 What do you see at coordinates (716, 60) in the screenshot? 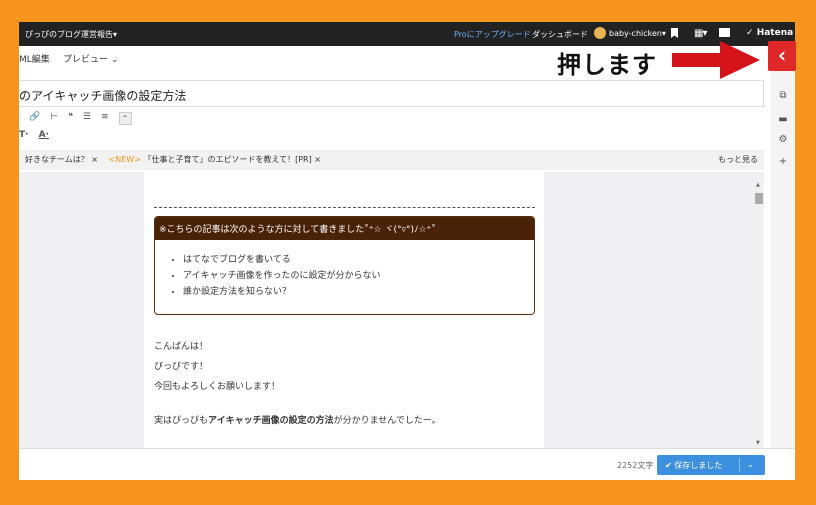
I see `arrow-right-icon` at bounding box center [716, 60].